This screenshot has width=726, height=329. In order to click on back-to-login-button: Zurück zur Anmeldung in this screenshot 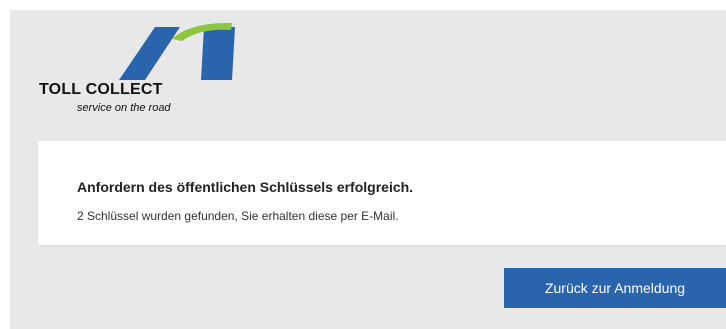, I will do `click(615, 288)`.